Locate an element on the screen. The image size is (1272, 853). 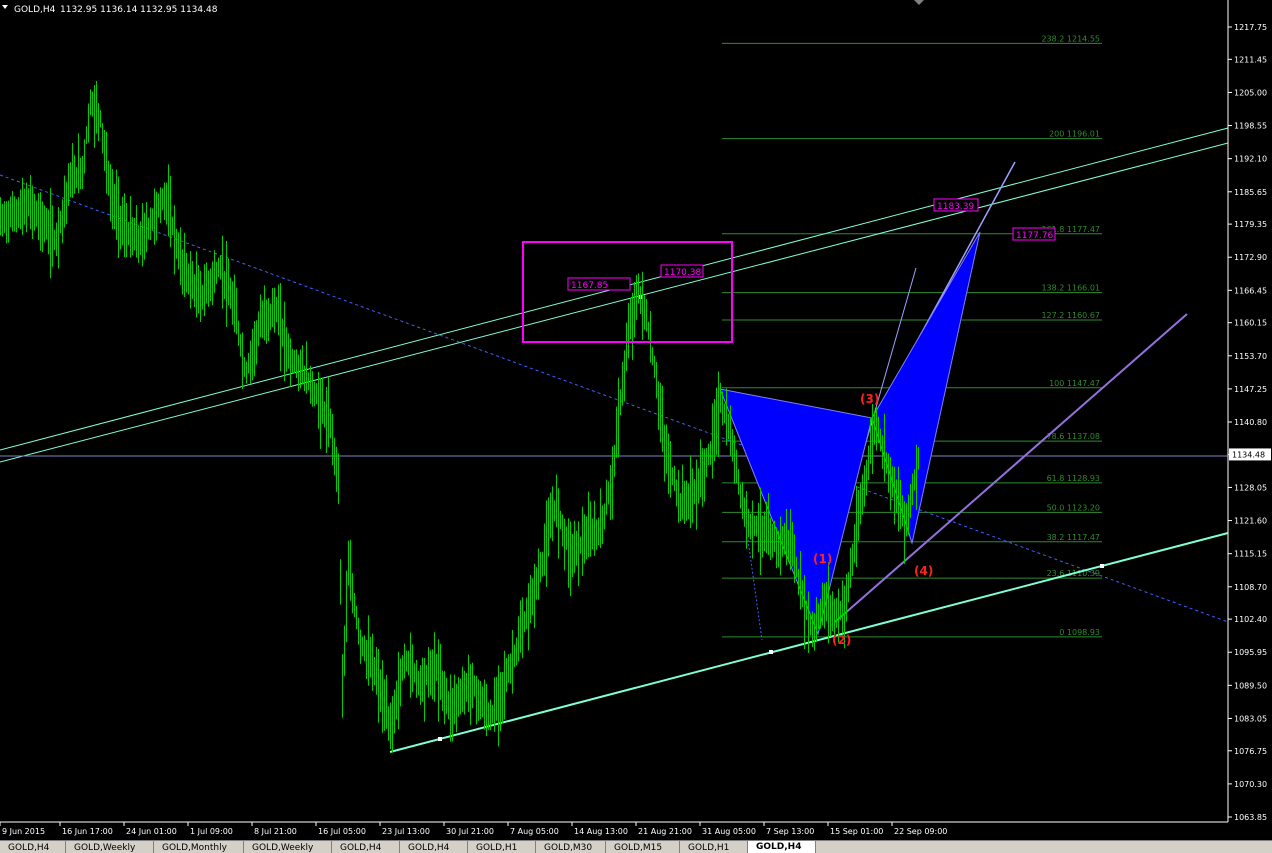
x-tick-label: 16 Jul 05:00 is located at coordinates (342, 831).